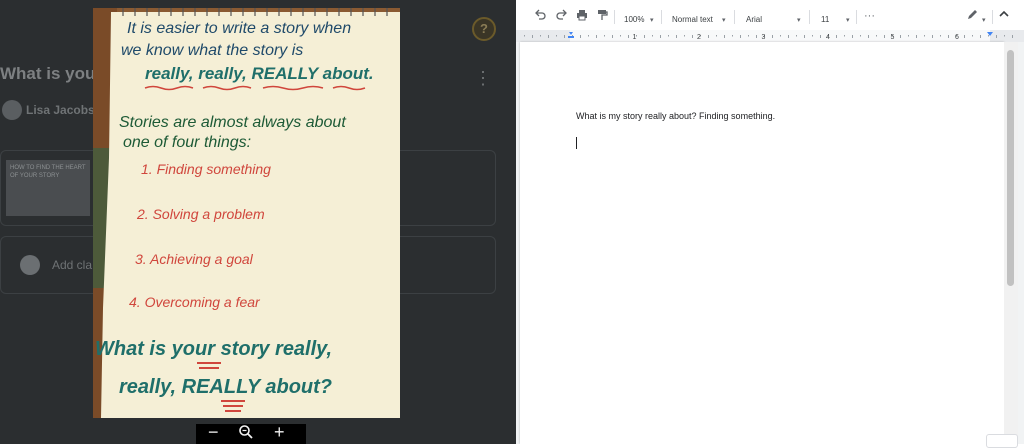  What do you see at coordinates (206, 169) in the screenshot?
I see `poster-item-1: 1. Finding something` at bounding box center [206, 169].